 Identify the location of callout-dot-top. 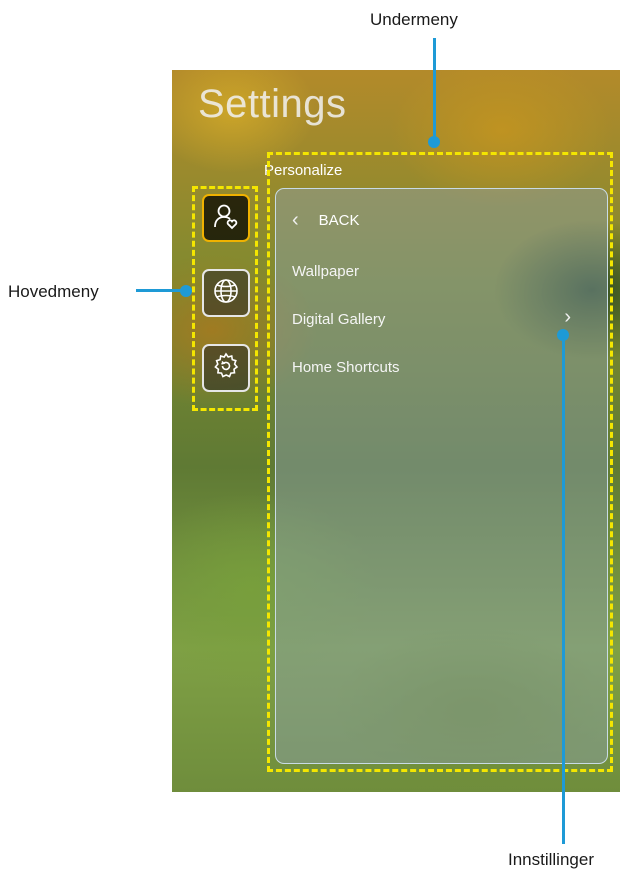
(434, 142).